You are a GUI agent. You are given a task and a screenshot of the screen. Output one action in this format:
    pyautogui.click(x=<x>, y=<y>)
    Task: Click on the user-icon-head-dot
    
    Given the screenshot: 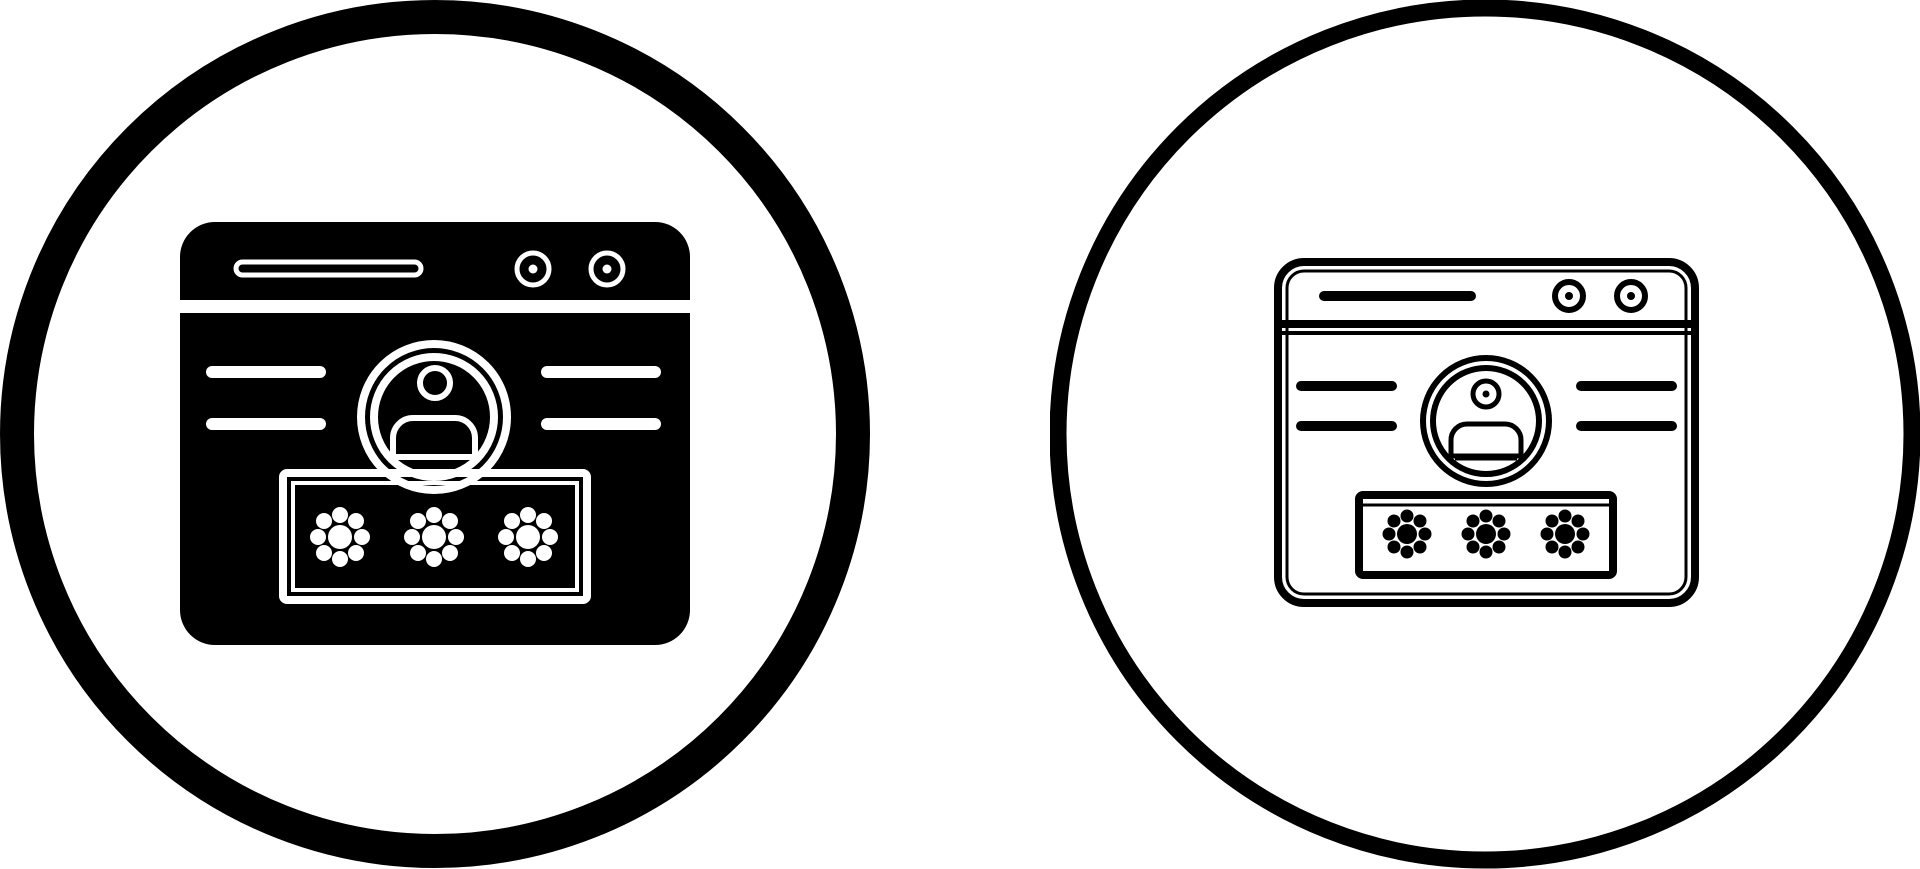 What is the action you would take?
    pyautogui.click(x=1486, y=394)
    